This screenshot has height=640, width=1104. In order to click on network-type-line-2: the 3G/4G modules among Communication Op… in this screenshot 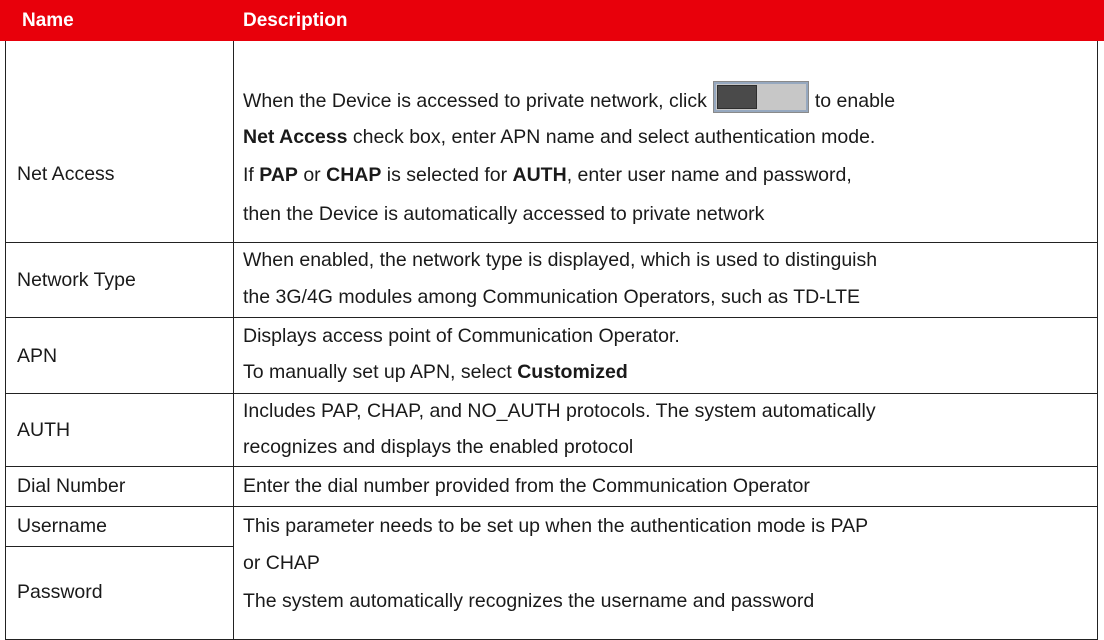, I will do `click(552, 297)`.